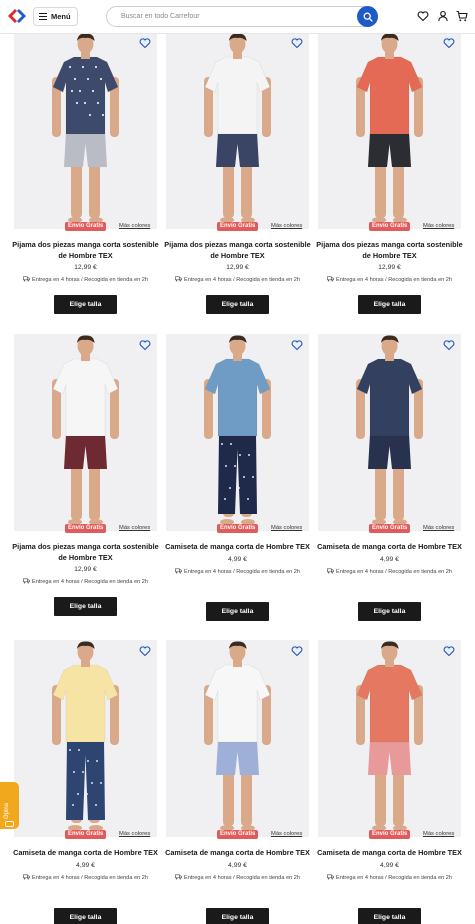 This screenshot has width=475, height=924. I want to click on search-button, so click(367, 16).